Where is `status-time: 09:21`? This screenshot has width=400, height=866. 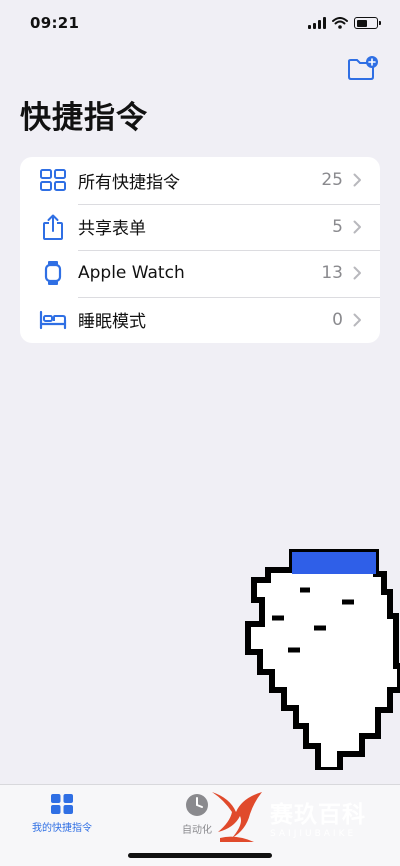
status-time: 09:21 is located at coordinates (55, 23).